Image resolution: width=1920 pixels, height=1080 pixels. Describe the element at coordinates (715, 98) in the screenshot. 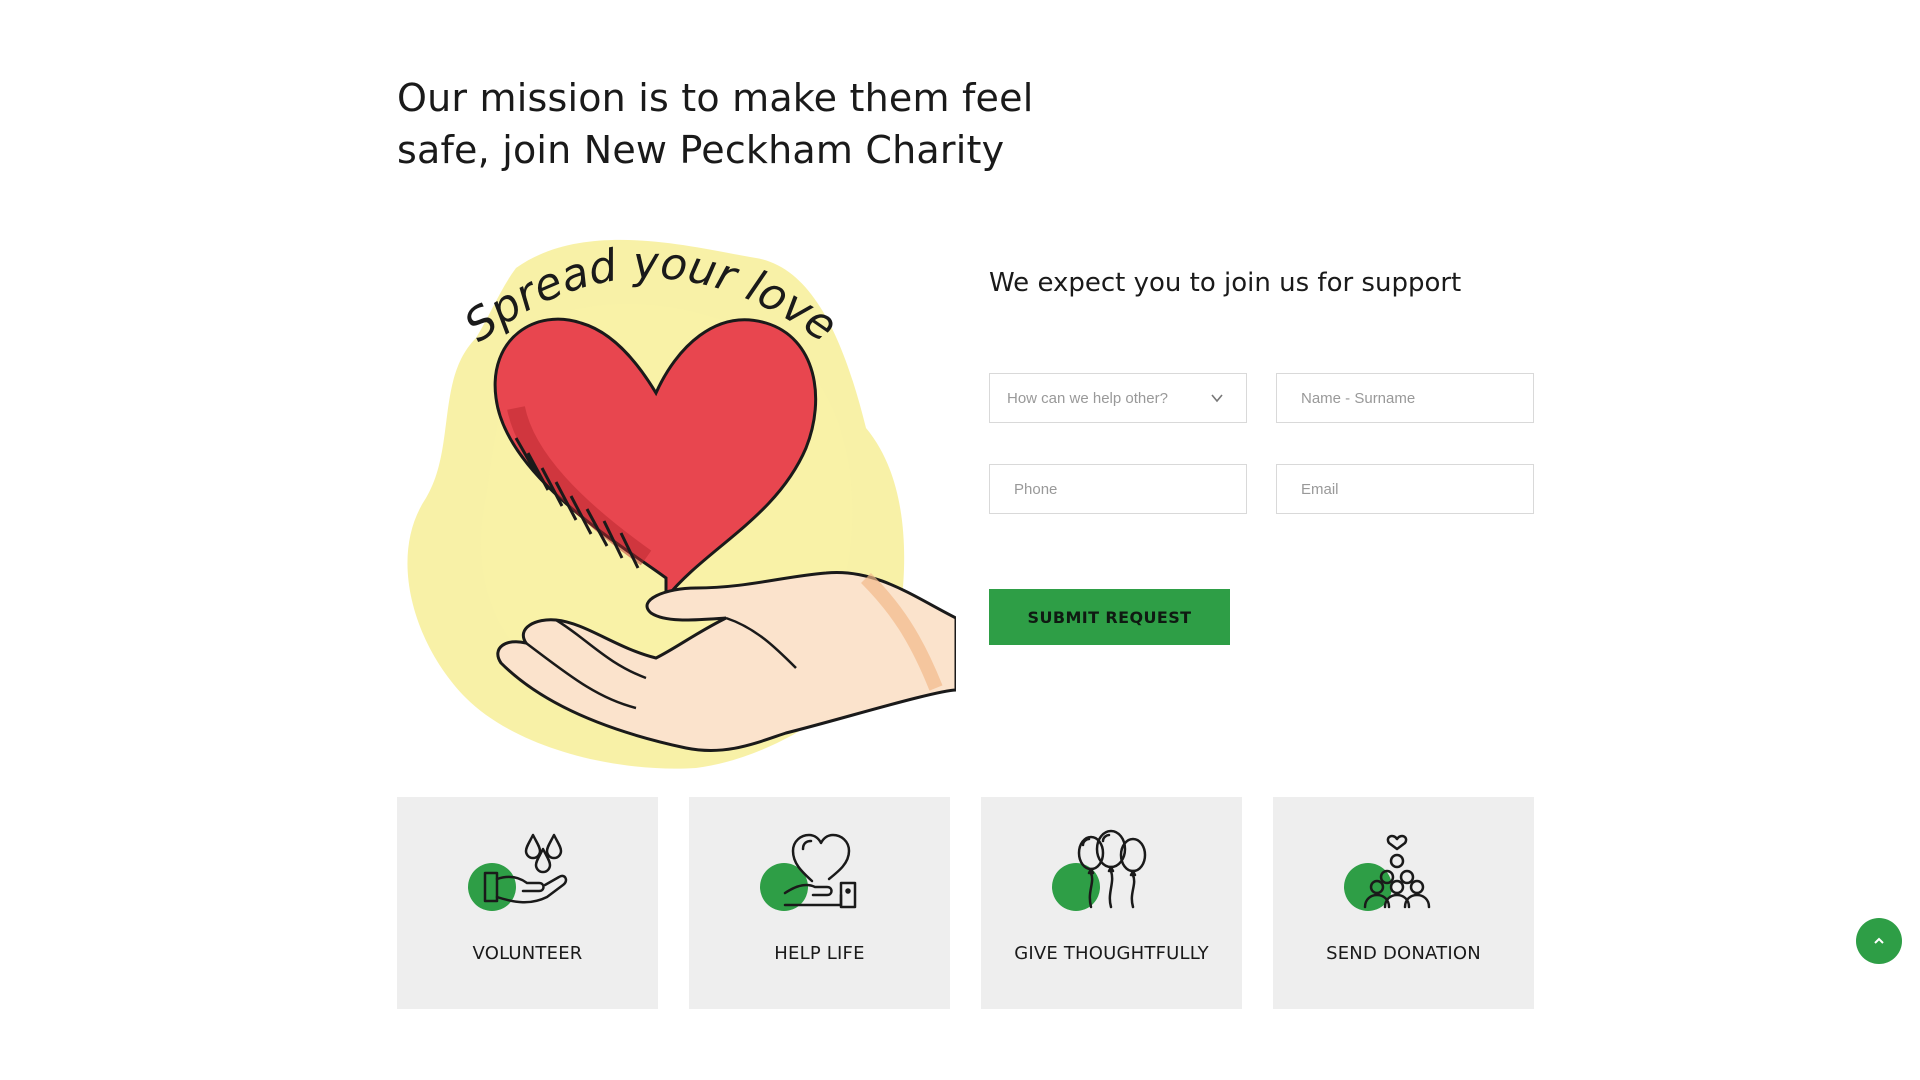

I see `headline-line-1: Our mission is to make them feel` at that location.